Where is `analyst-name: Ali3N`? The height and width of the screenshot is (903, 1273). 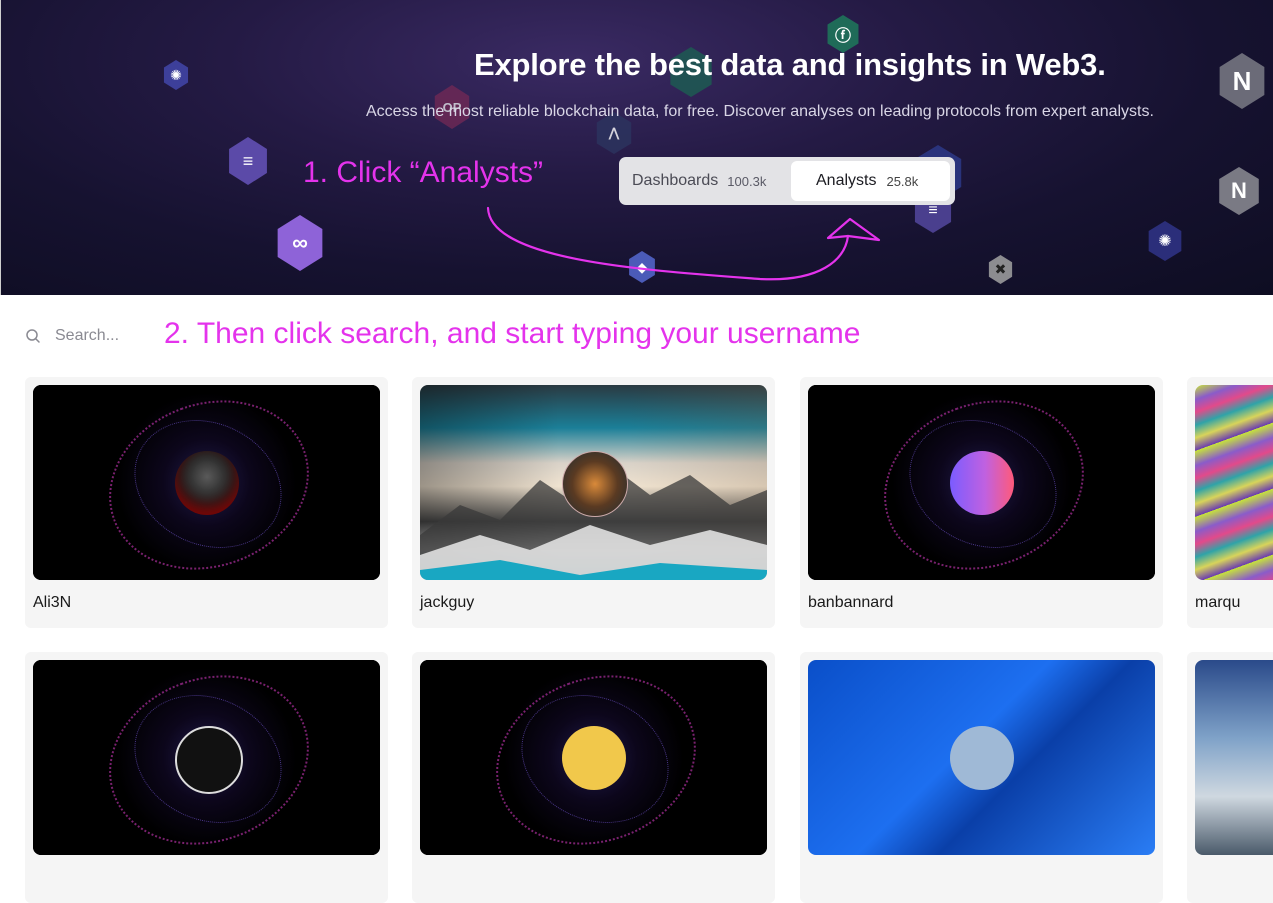
analyst-name: Ali3N is located at coordinates (52, 602).